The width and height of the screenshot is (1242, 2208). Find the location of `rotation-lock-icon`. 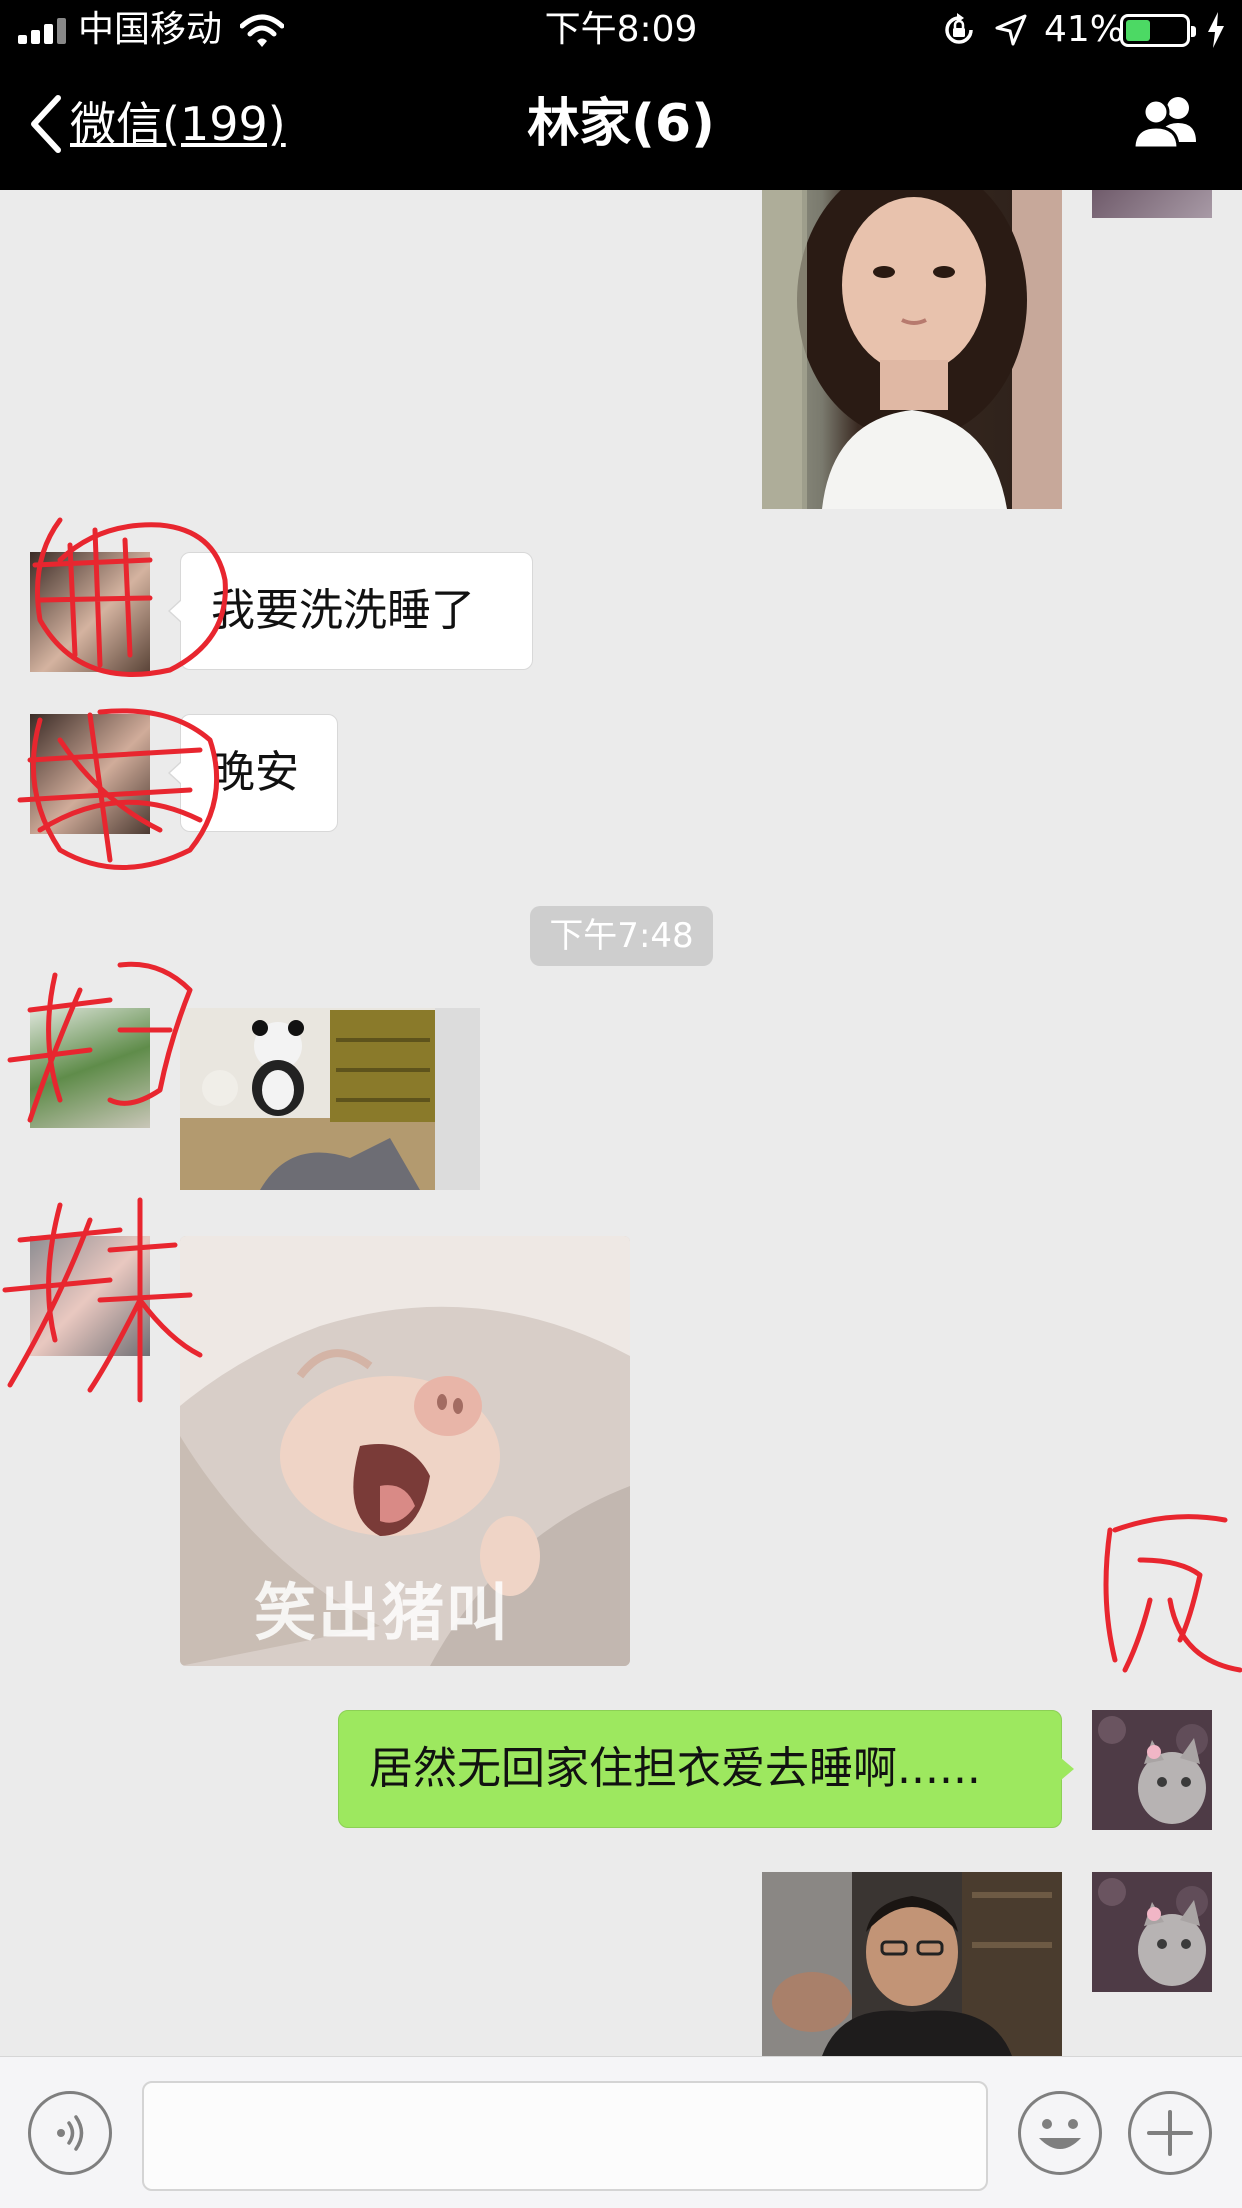

rotation-lock-icon is located at coordinates (959, 28).